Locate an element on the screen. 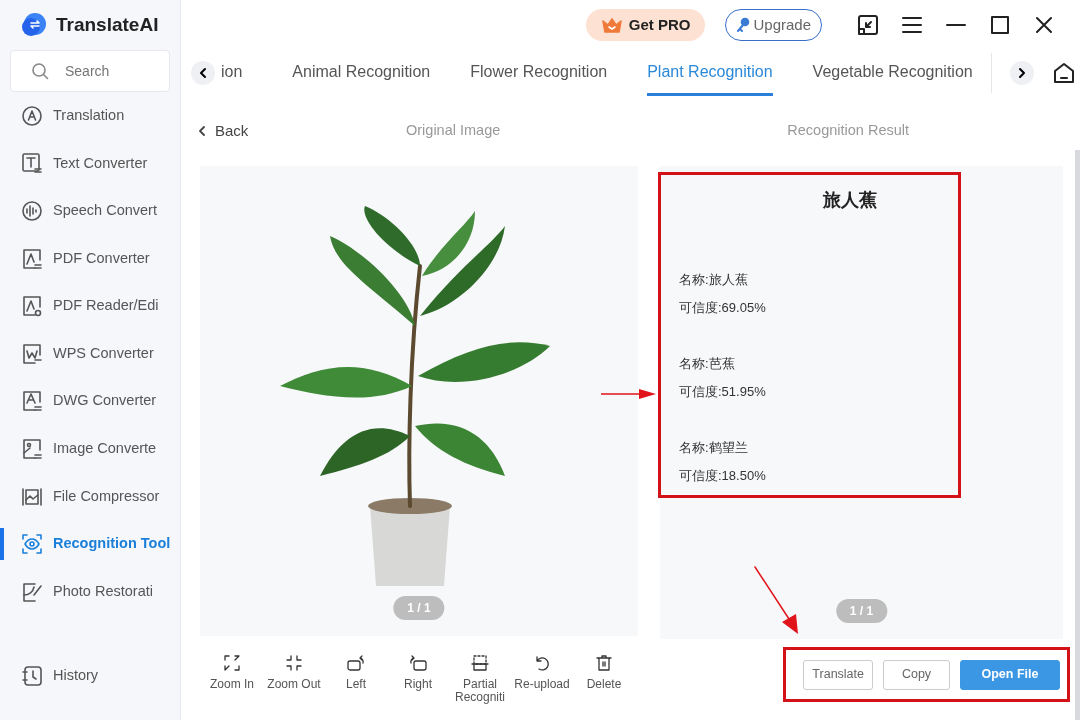 The image size is (1080, 720). brush-icon is located at coordinates (32, 591).